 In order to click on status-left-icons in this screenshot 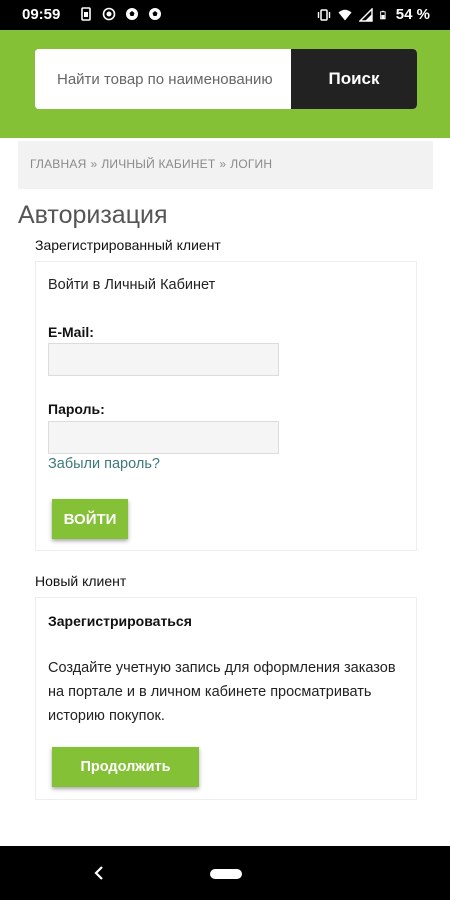, I will do `click(120, 14)`.